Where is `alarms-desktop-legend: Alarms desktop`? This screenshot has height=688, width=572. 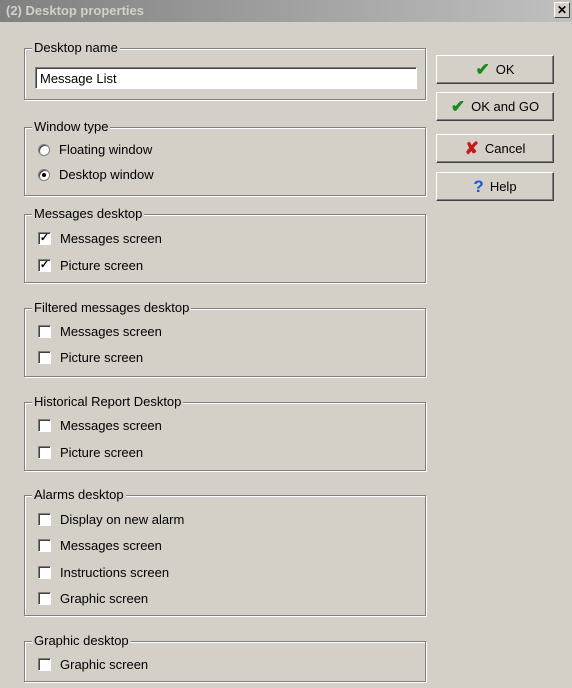
alarms-desktop-legend: Alarms desktop is located at coordinates (79, 494).